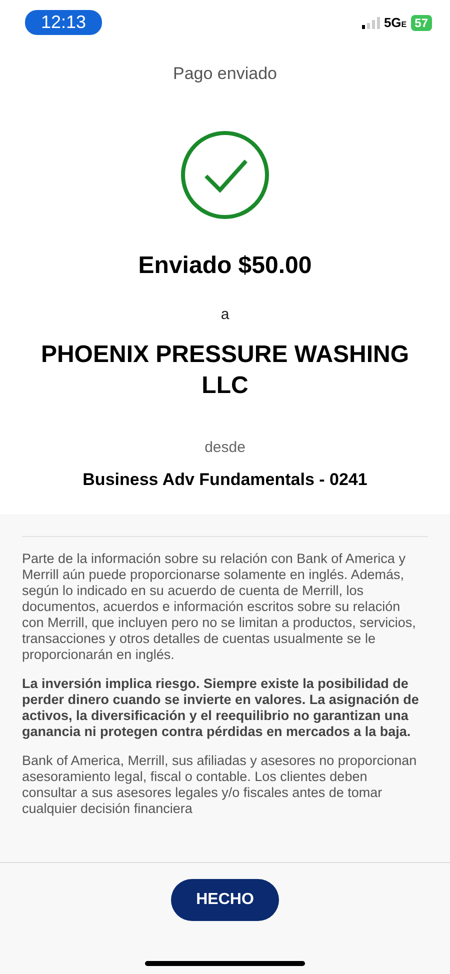  Describe the element at coordinates (395, 22) in the screenshot. I see `network-label: 5GE` at that location.